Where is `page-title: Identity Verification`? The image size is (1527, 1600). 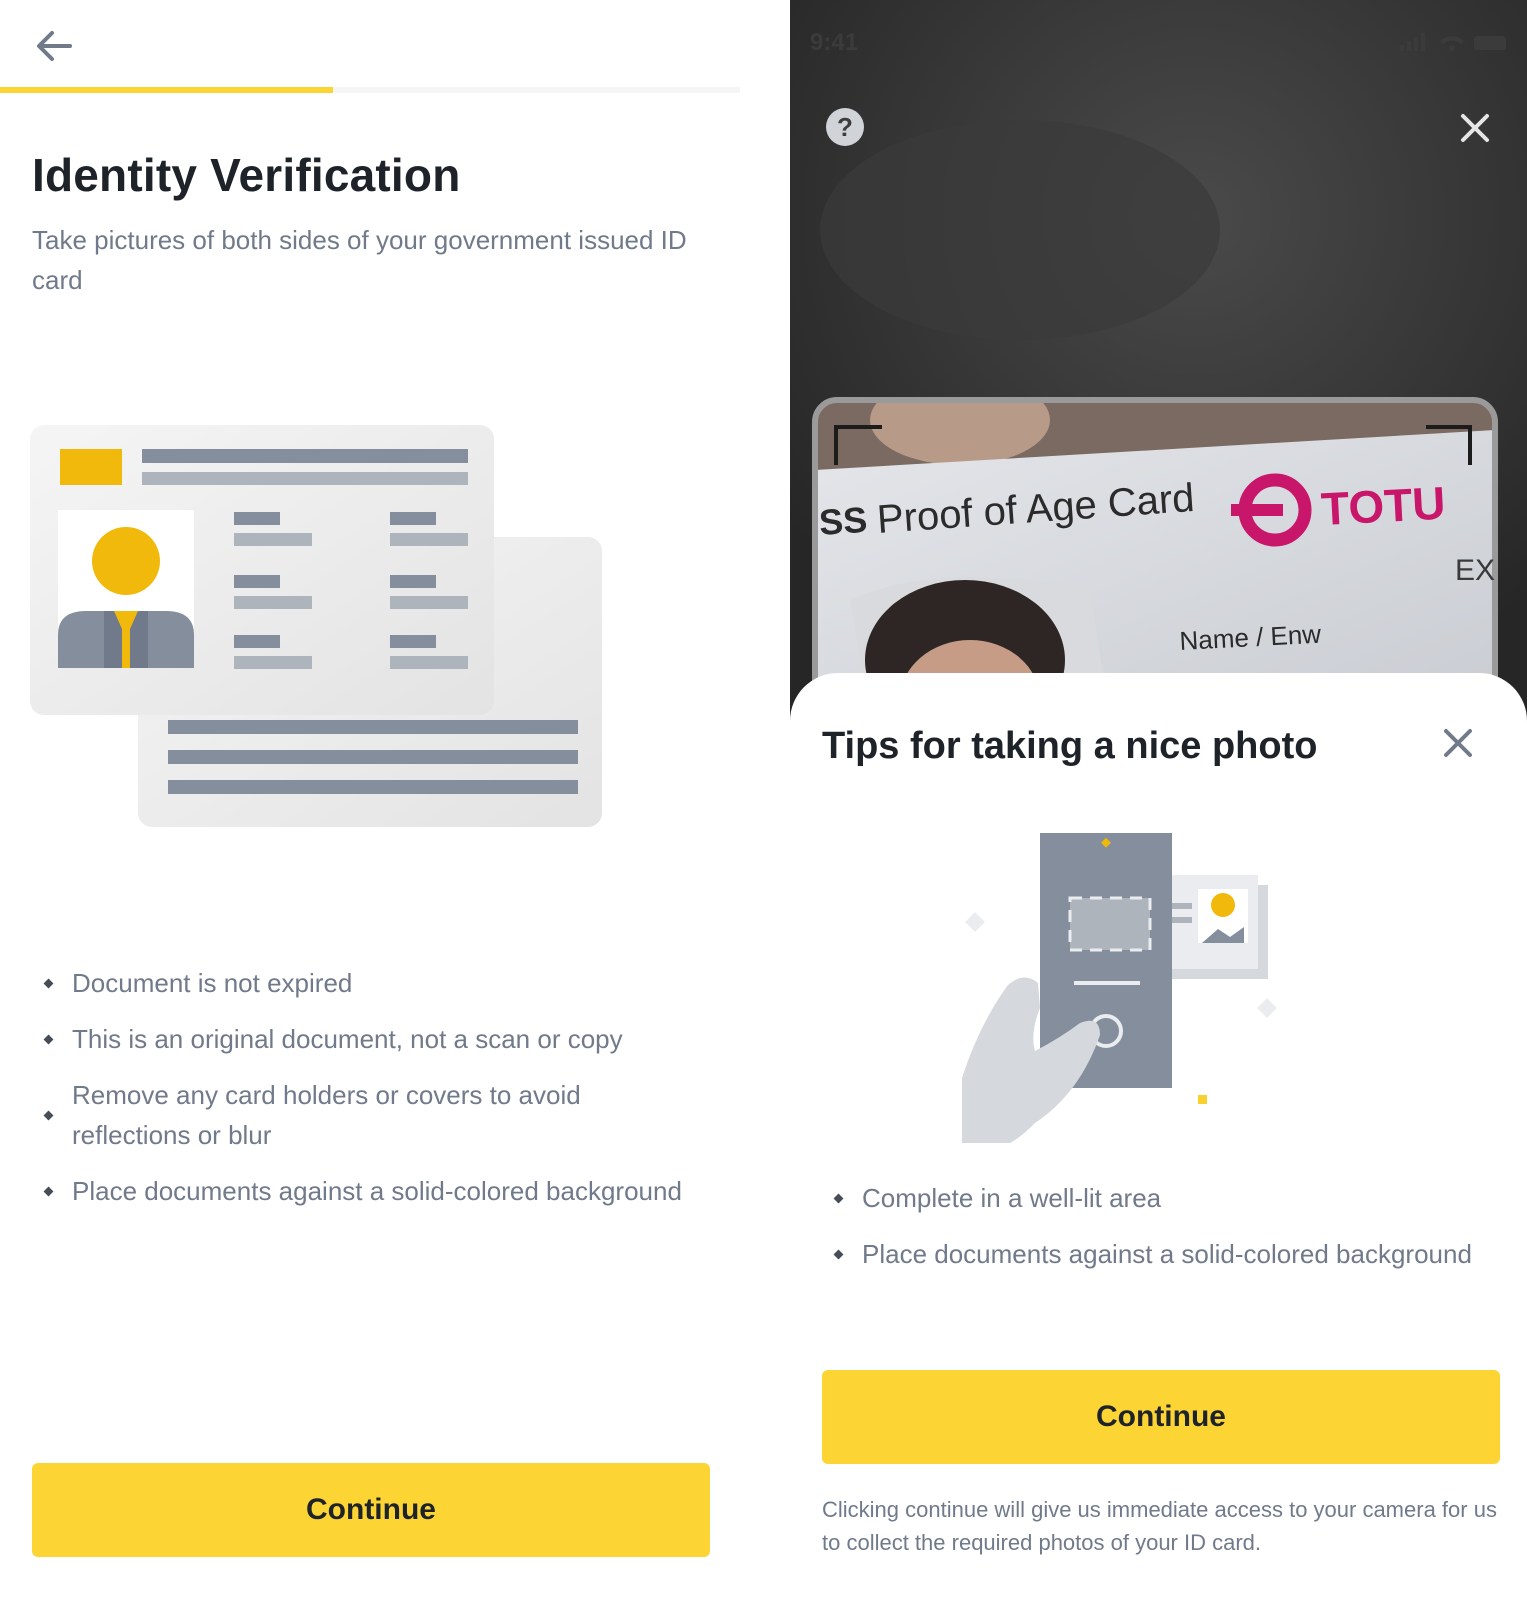
page-title: Identity Verification is located at coordinates (246, 175).